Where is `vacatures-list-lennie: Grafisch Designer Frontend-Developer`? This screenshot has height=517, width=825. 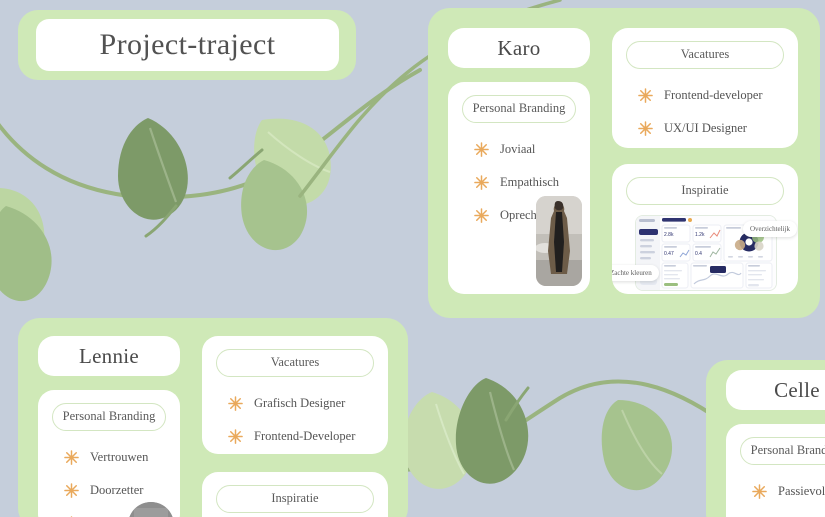
vacatures-list-lennie: Grafisch Designer Frontend-Developer is located at coordinates (295, 420).